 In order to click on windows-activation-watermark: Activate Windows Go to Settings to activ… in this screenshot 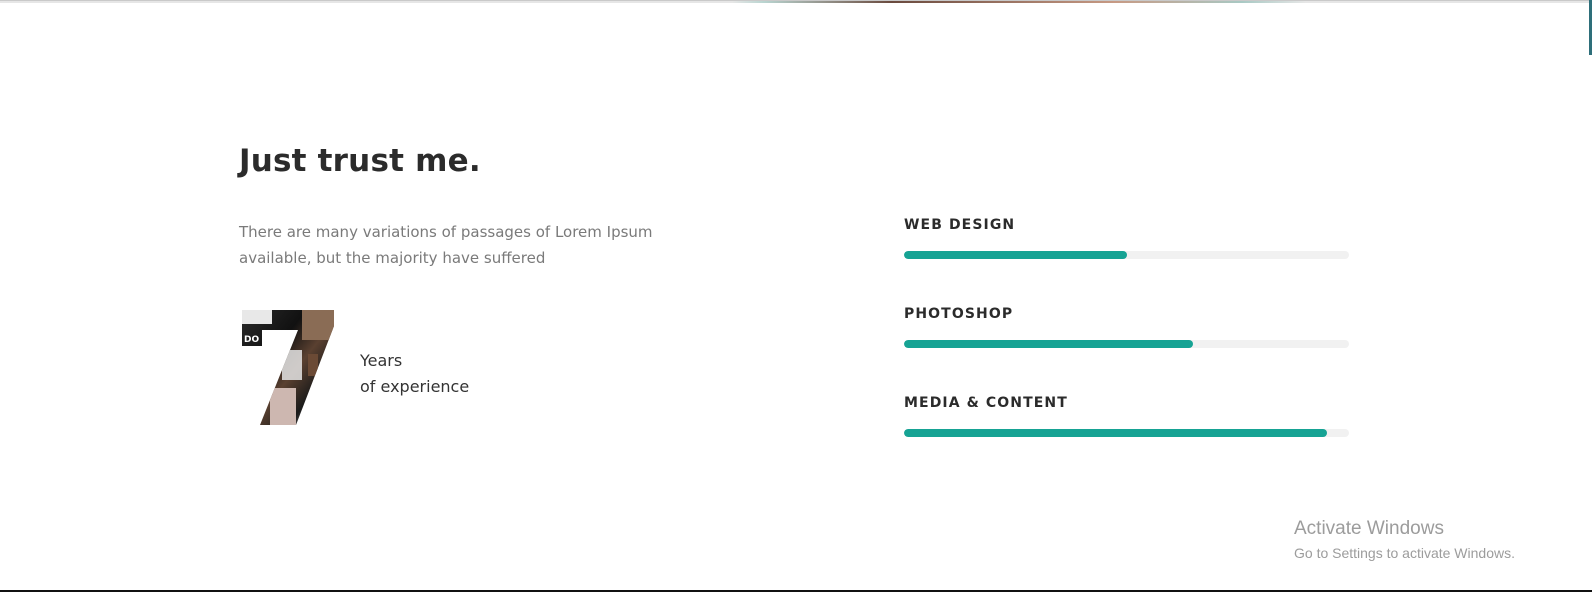, I will do `click(1404, 540)`.